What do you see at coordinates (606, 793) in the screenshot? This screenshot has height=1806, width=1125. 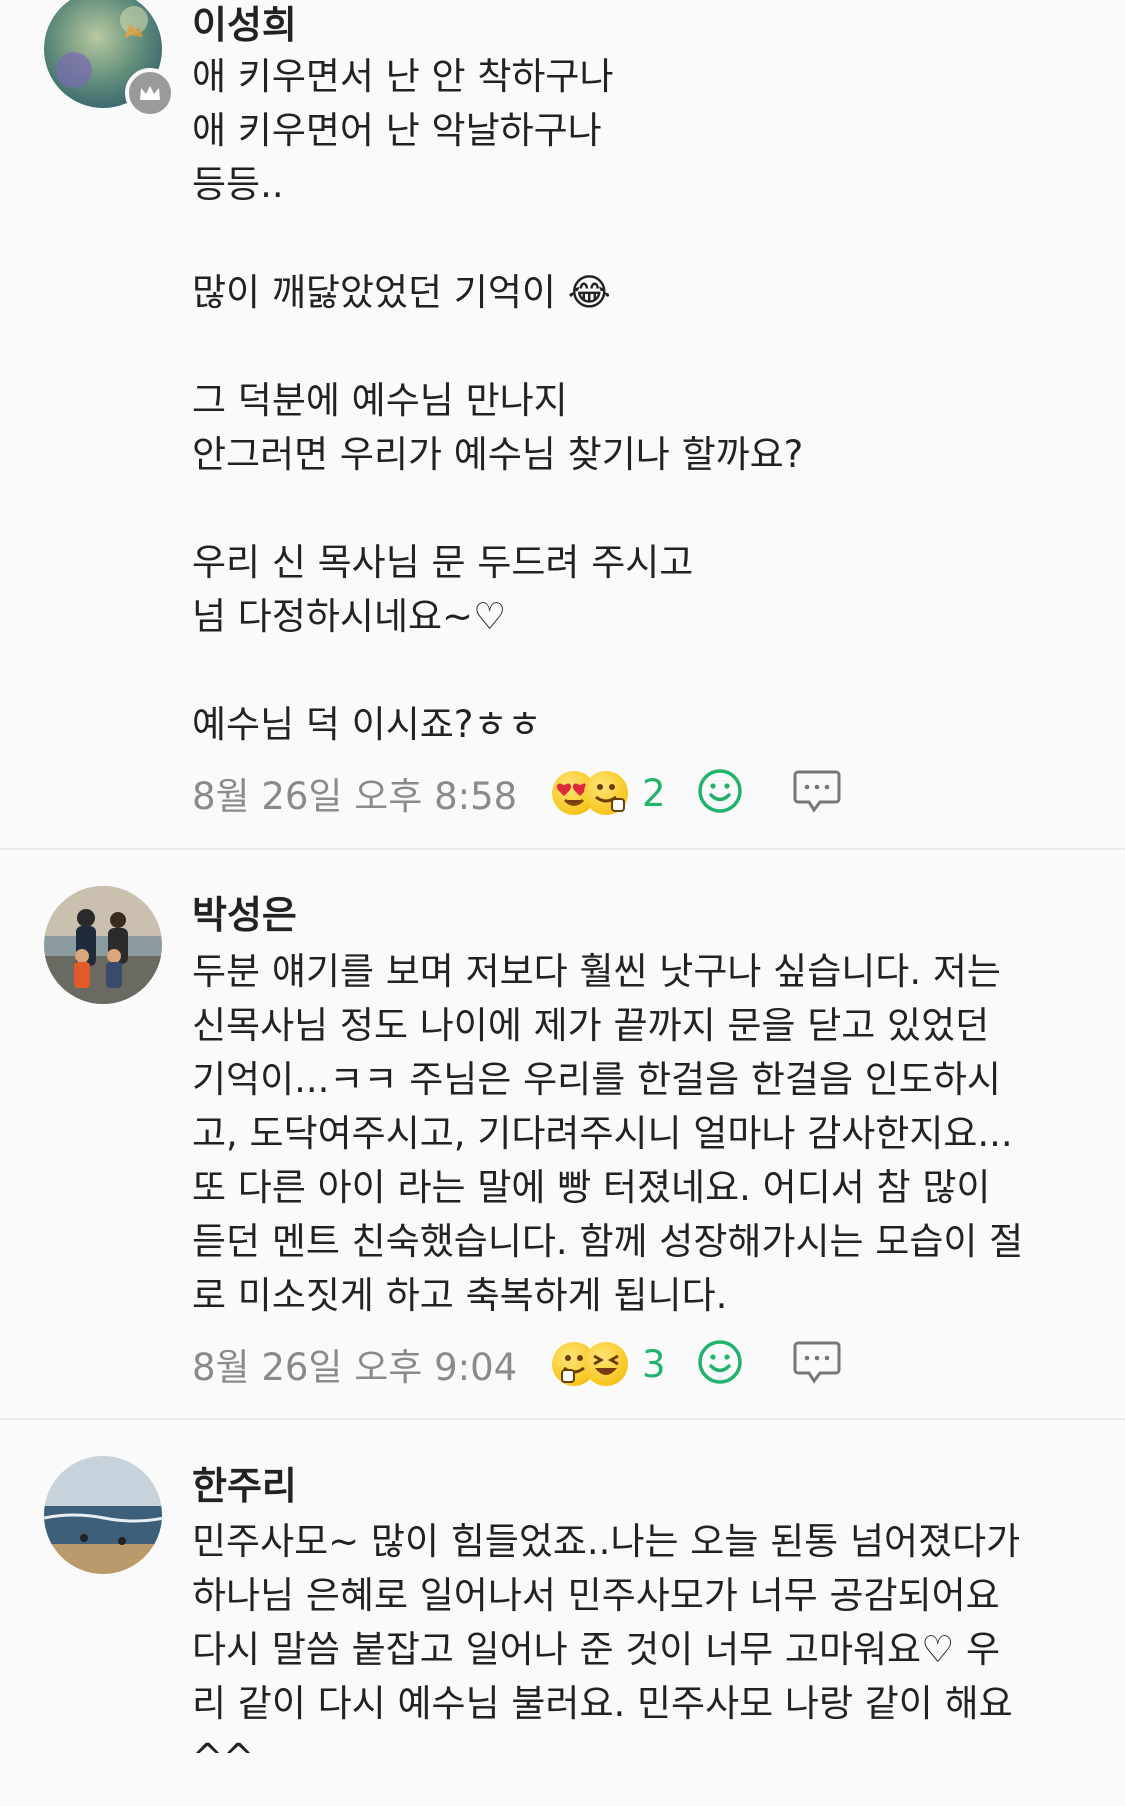 I see `thumbs-up-emoji` at bounding box center [606, 793].